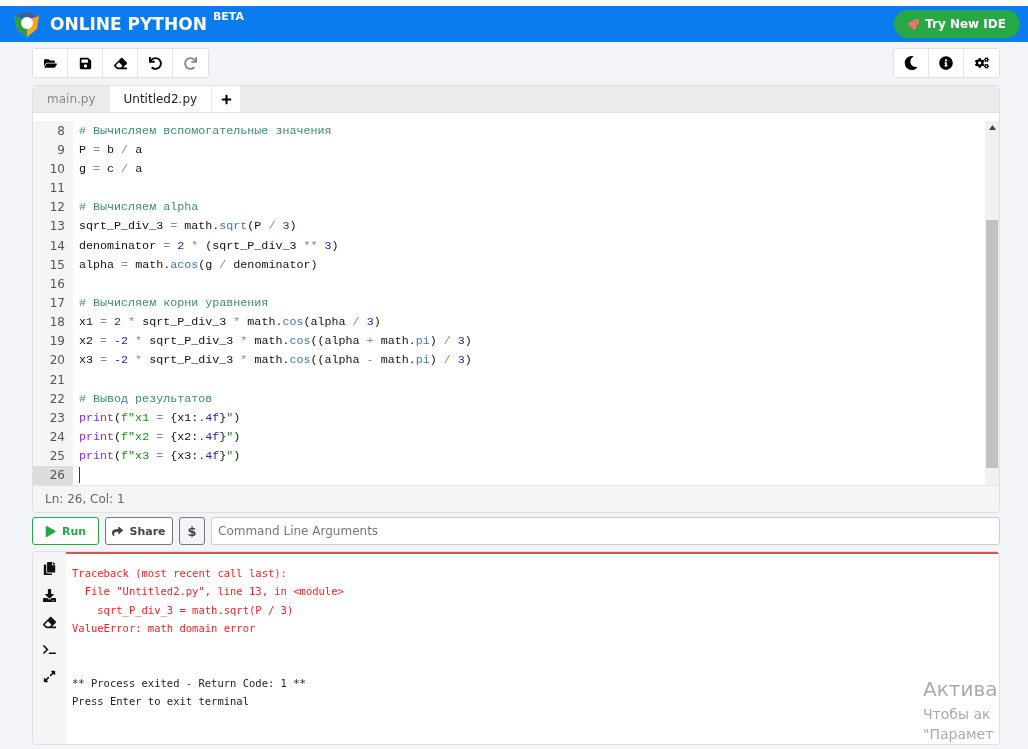 This screenshot has width=1028, height=749. I want to click on line-number: 18, so click(53, 322).